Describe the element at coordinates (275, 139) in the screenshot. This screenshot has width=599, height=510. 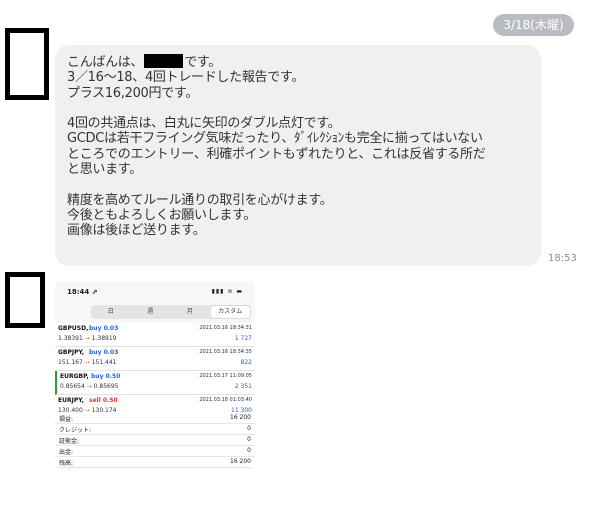
I see `message-line: GCDCは若干フライング気味だったり、ﾀﾞｲﾚｸｼｮﾝも完全に揃ってはいない` at that location.